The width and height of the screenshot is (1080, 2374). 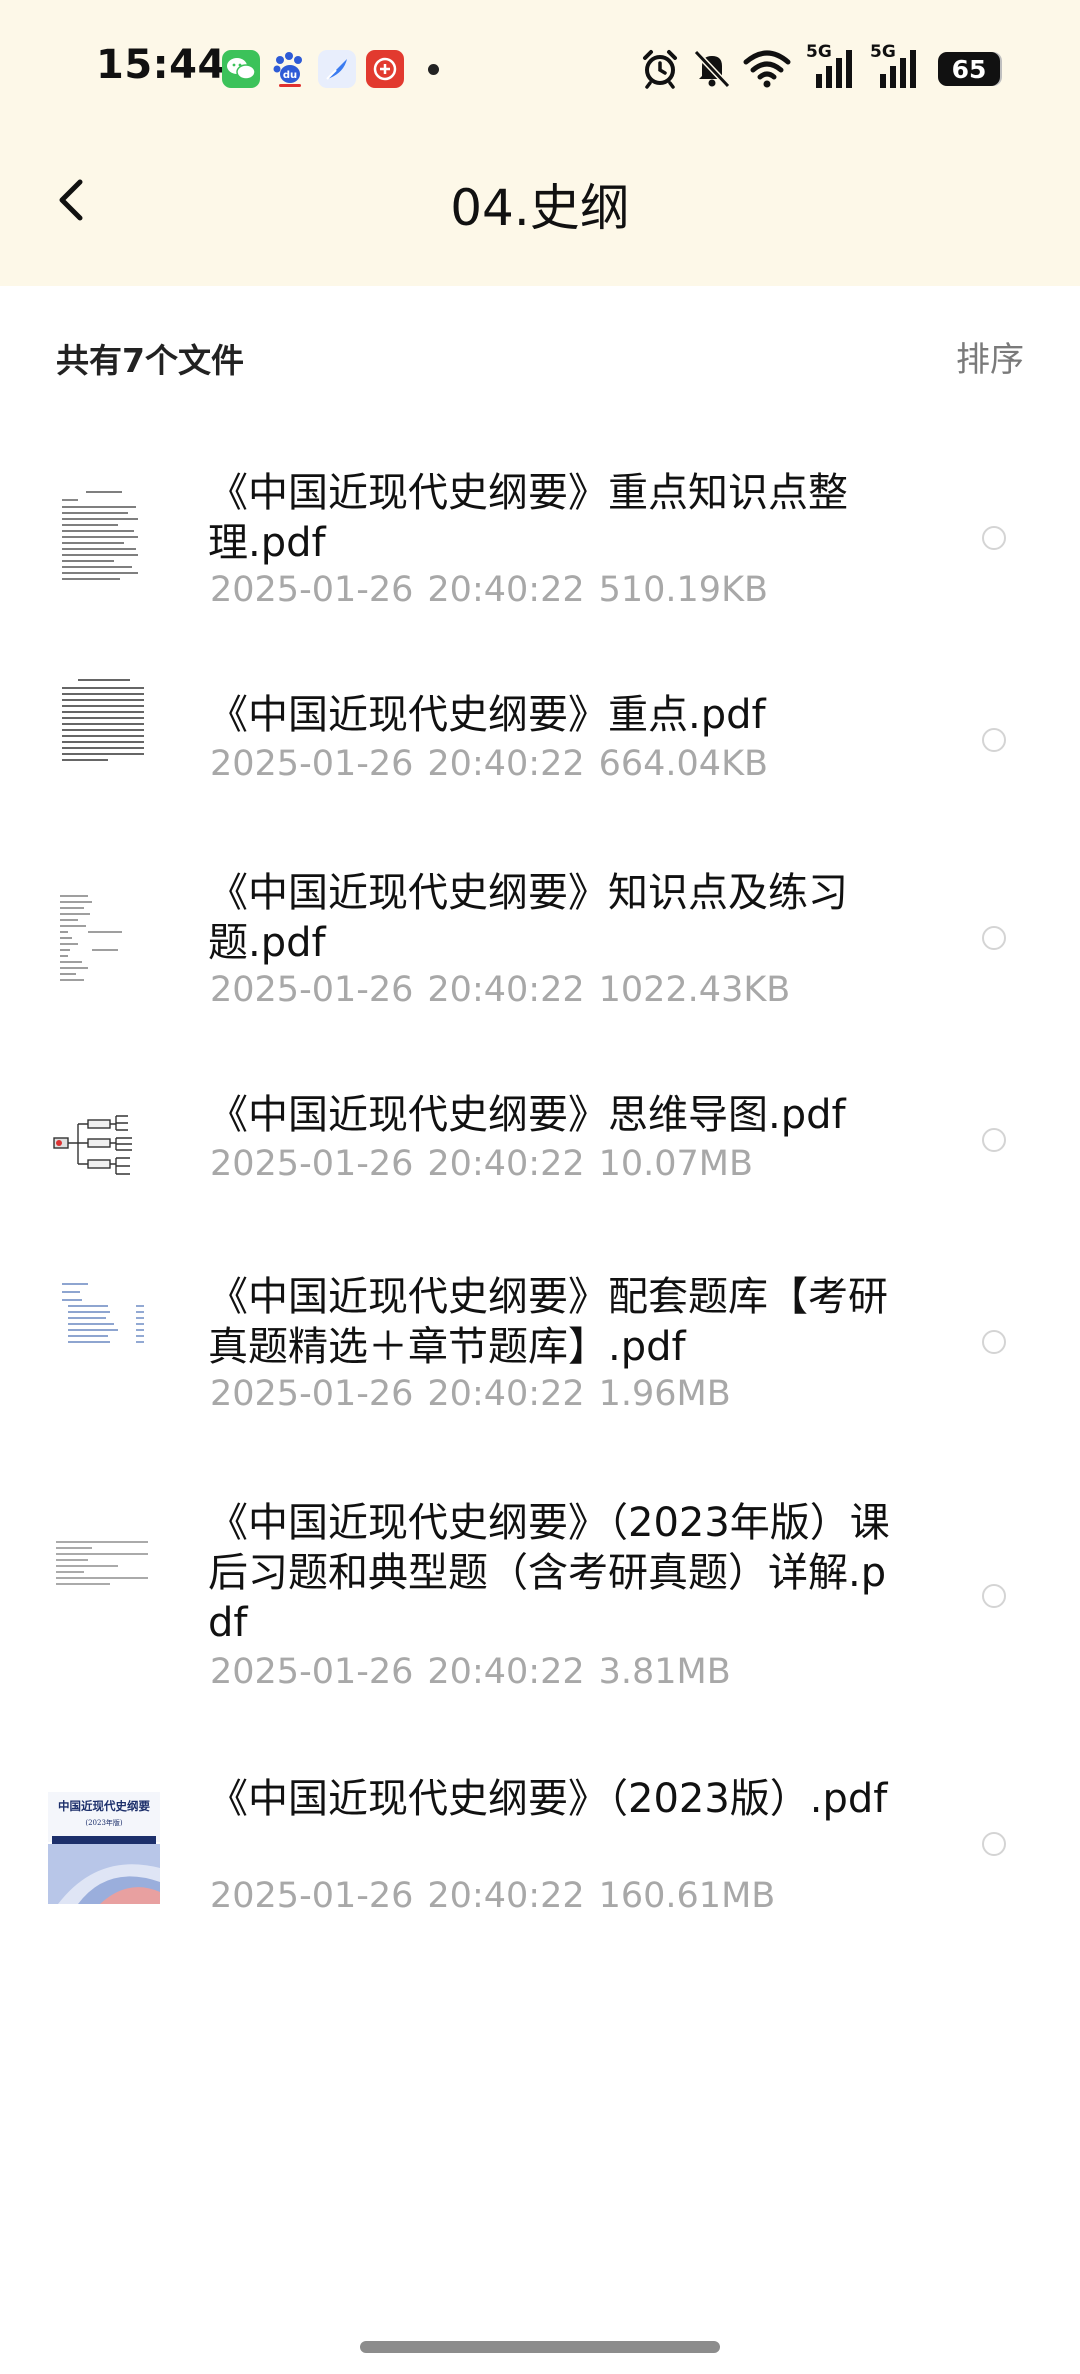 I want to click on file-name: 《中国近现代史纲要》配套题库【考研真题精选＋章节题库】.pdf, so click(x=548, y=1322).